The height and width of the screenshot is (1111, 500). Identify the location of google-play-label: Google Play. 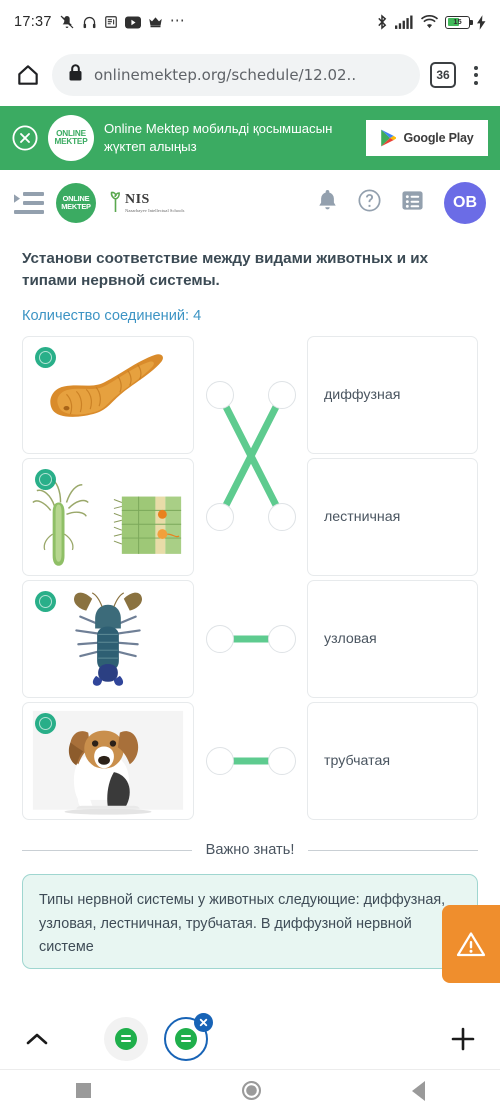
(438, 138).